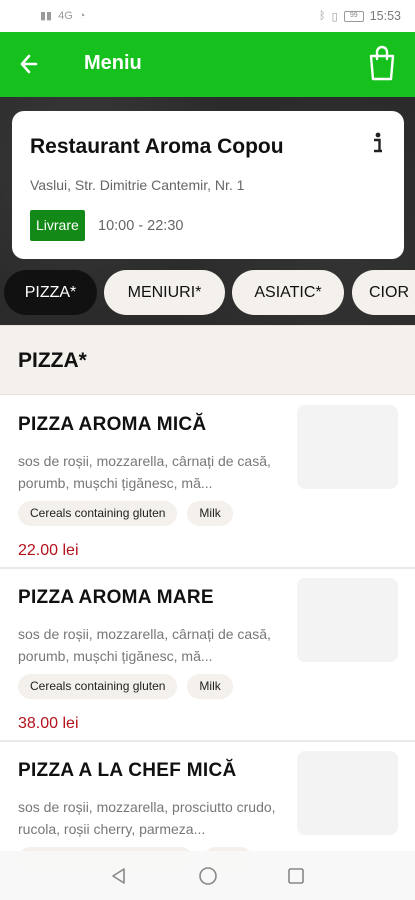 This screenshot has height=900, width=415. I want to click on status-left: ▮▮ 4G ◔, so click(63, 16).